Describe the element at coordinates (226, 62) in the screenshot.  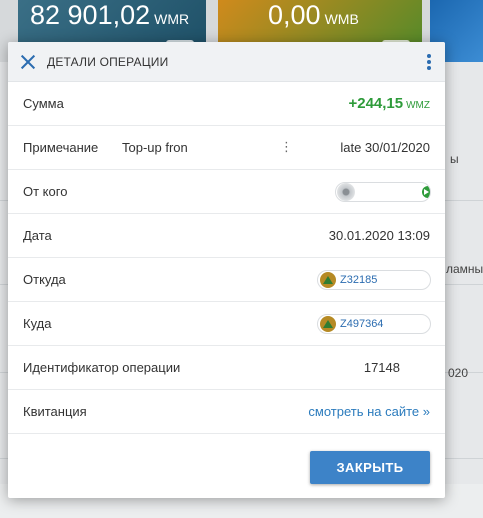
I see `dialog-header: ДЕТАЛИ ОПЕРАЦИИ` at that location.